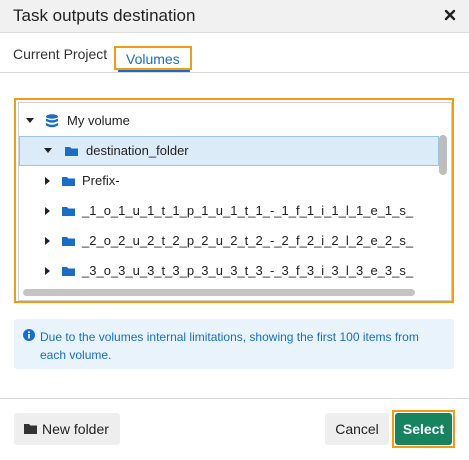  Describe the element at coordinates (234, 429) in the screenshot. I see `dialog-footer: New folder Cancel Select` at that location.